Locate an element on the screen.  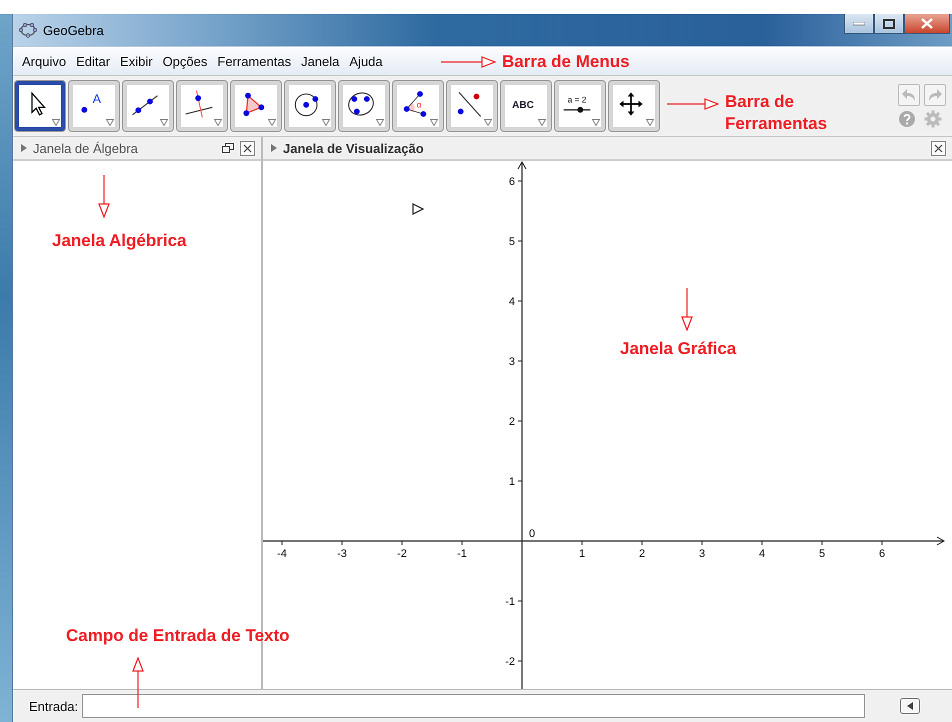
axis-label: 0 is located at coordinates (532, 534).